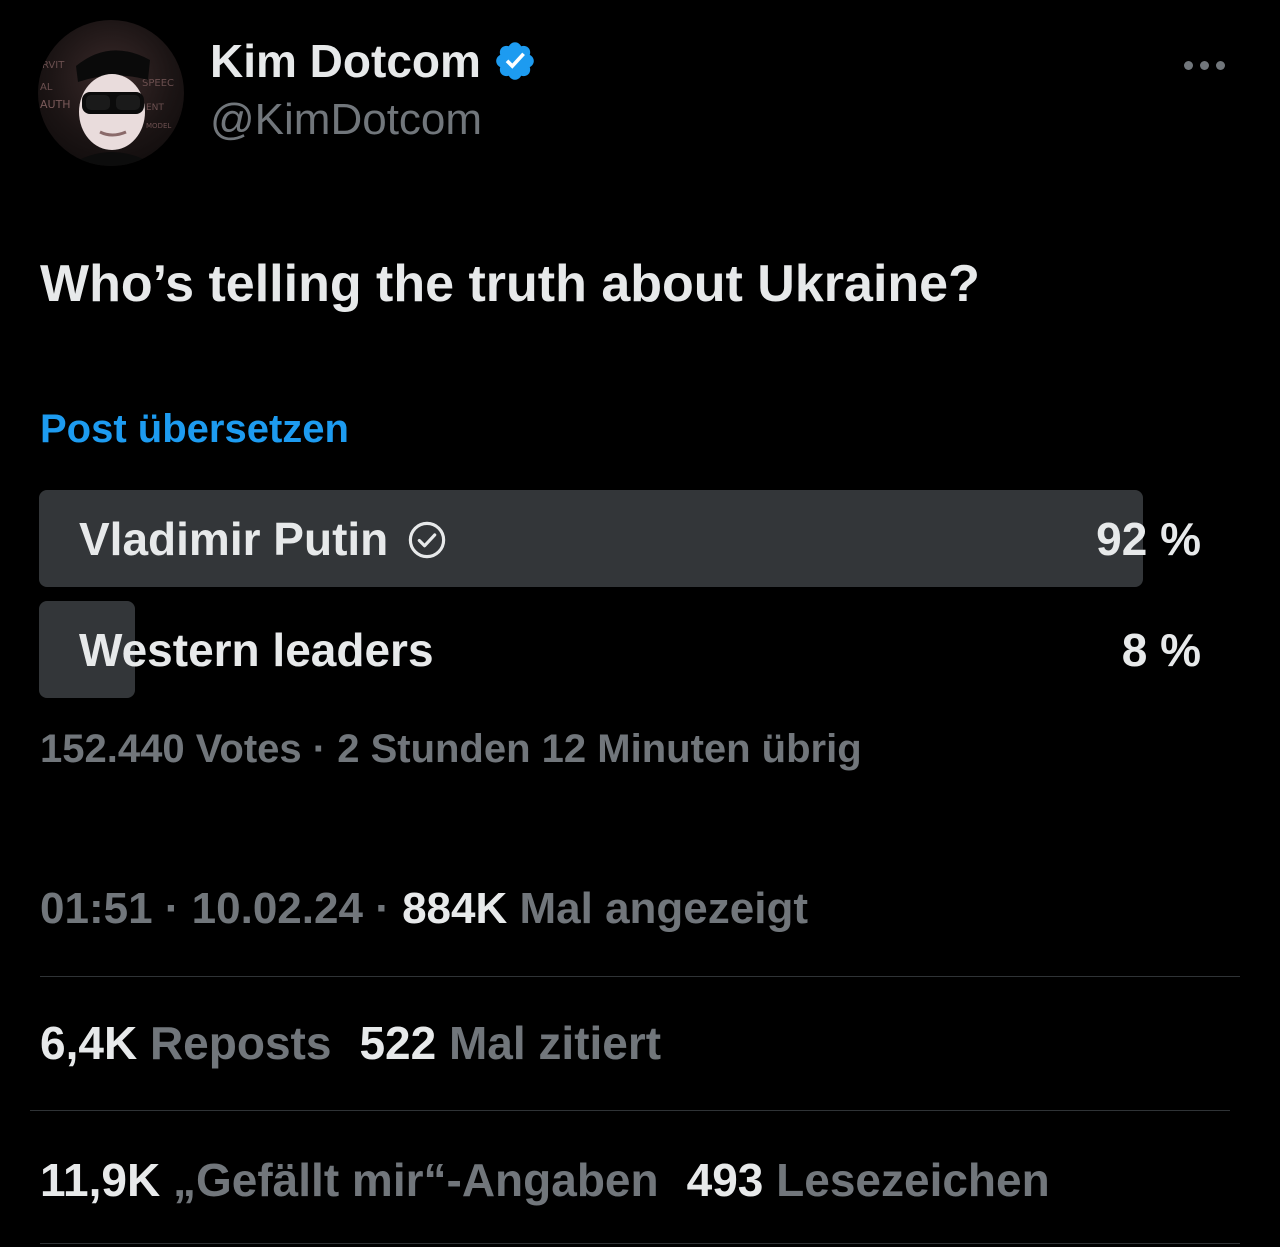  Describe the element at coordinates (624, 649) in the screenshot. I see `poll-option-western-leaders: Western leaders 8 %` at that location.